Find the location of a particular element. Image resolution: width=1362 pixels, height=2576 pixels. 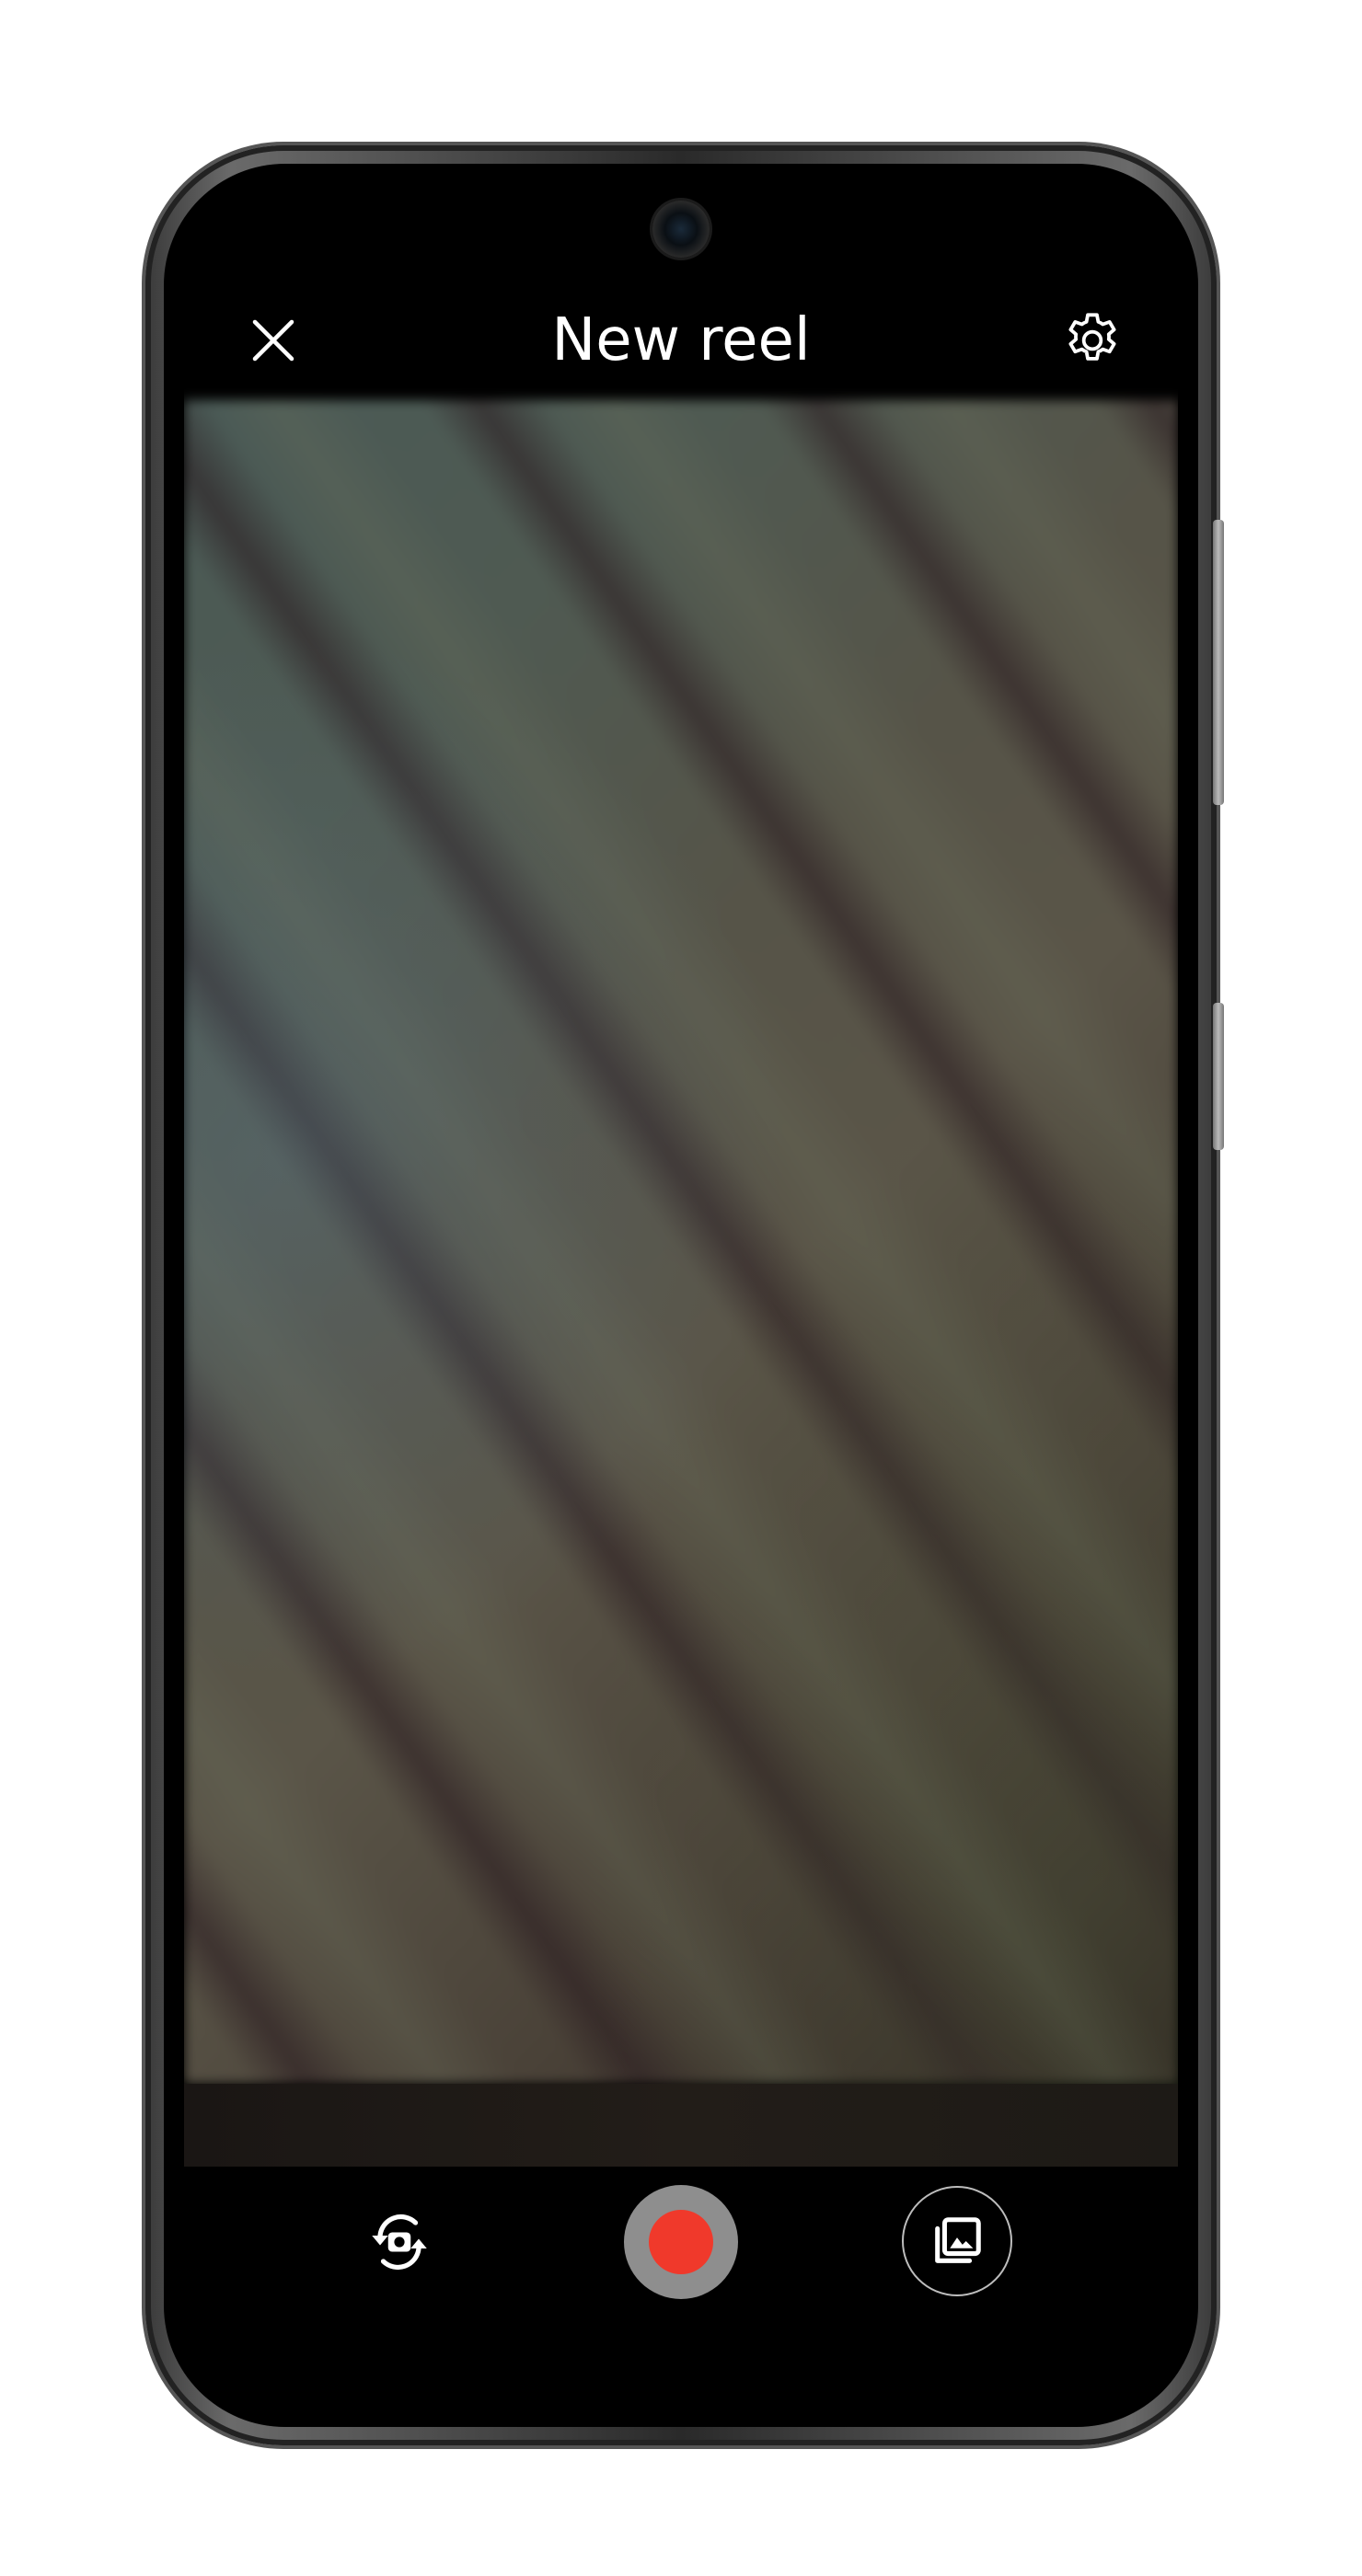

record-icon is located at coordinates (681, 2242).